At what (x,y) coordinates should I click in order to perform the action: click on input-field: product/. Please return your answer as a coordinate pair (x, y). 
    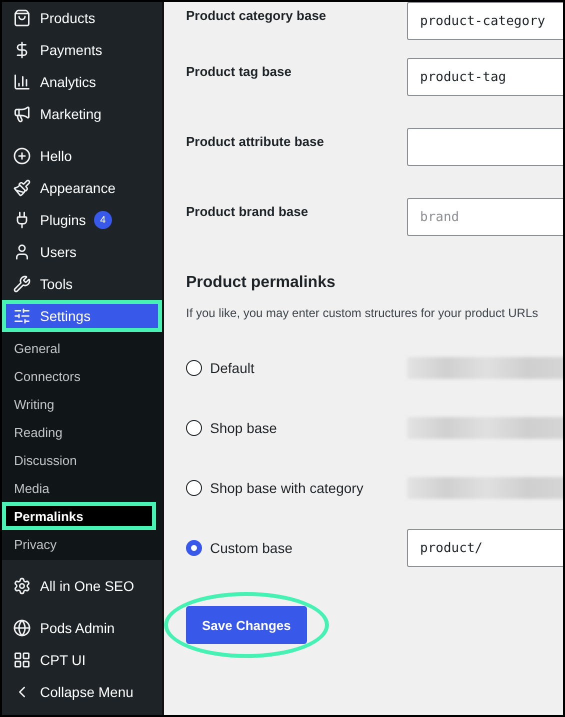
    Looking at the image, I should click on (485, 548).